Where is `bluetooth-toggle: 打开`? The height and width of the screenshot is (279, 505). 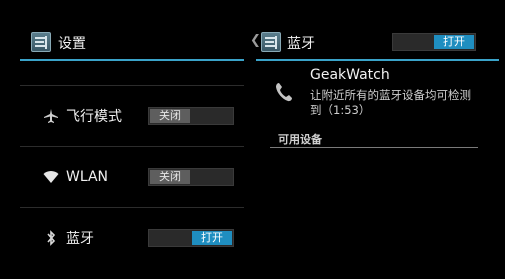 bluetooth-toggle: 打开 is located at coordinates (191, 238).